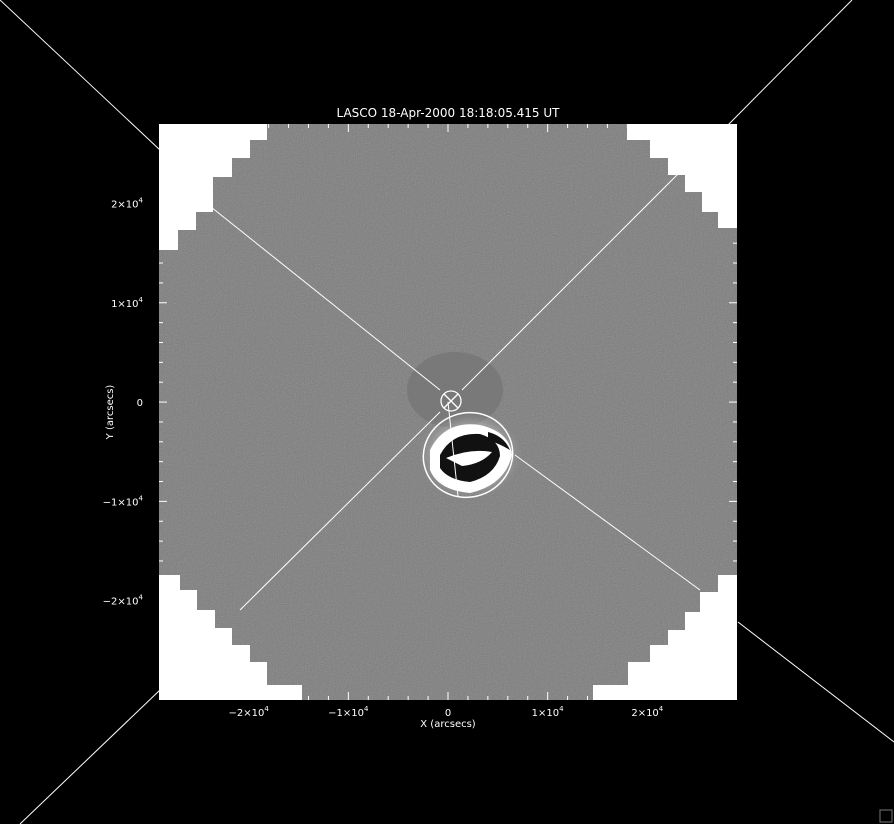 This screenshot has width=894, height=824. Describe the element at coordinates (348, 712) in the screenshot. I see `x-tick-label: −1×104` at that location.